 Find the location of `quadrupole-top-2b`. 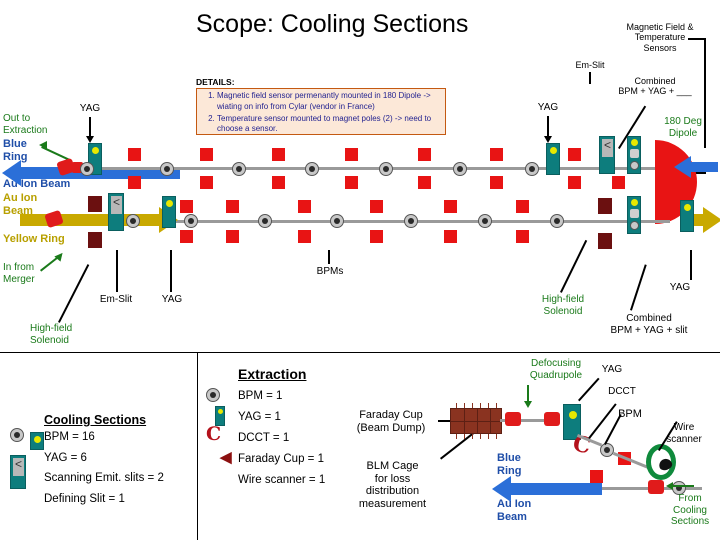

quadrupole-top-2b is located at coordinates (206, 182).